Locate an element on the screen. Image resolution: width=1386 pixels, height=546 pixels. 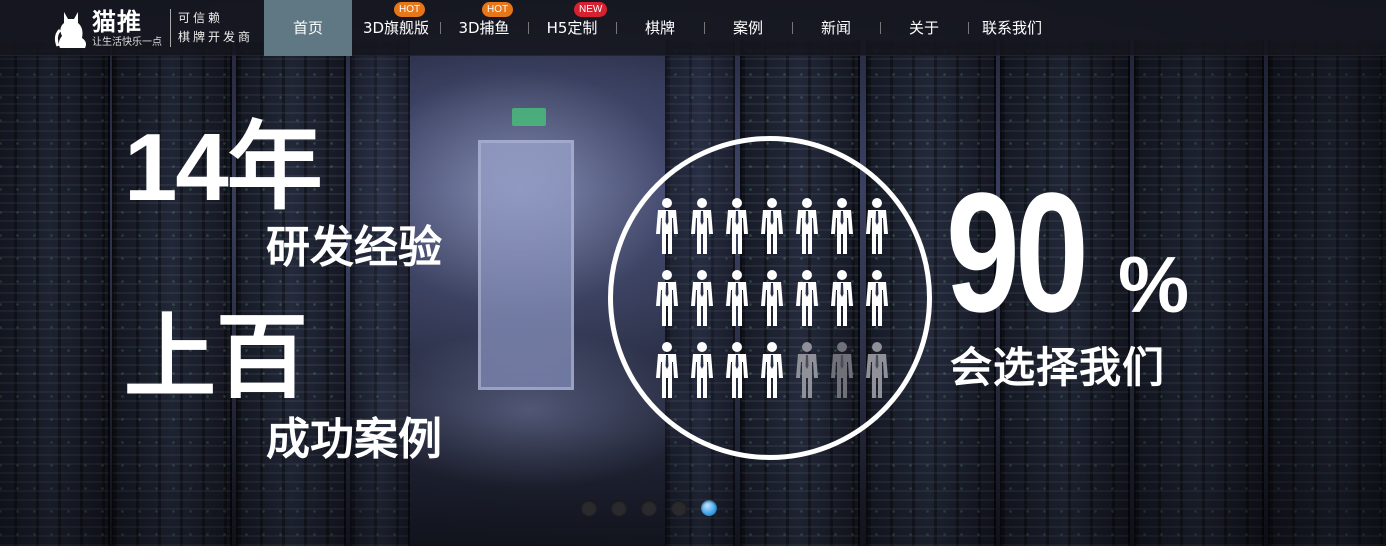
slider-pagination is located at coordinates (649, 508).